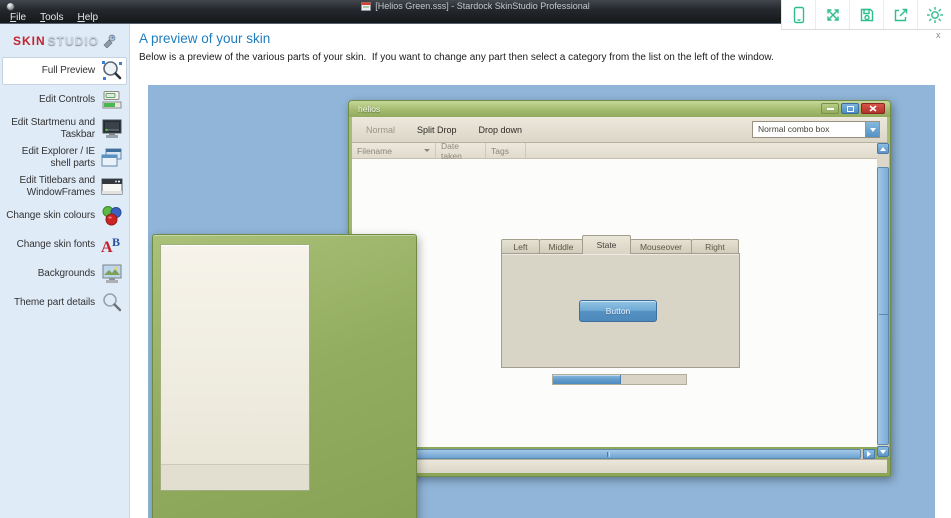  Describe the element at coordinates (506, 150) in the screenshot. I see `column-tags: Tags` at that location.